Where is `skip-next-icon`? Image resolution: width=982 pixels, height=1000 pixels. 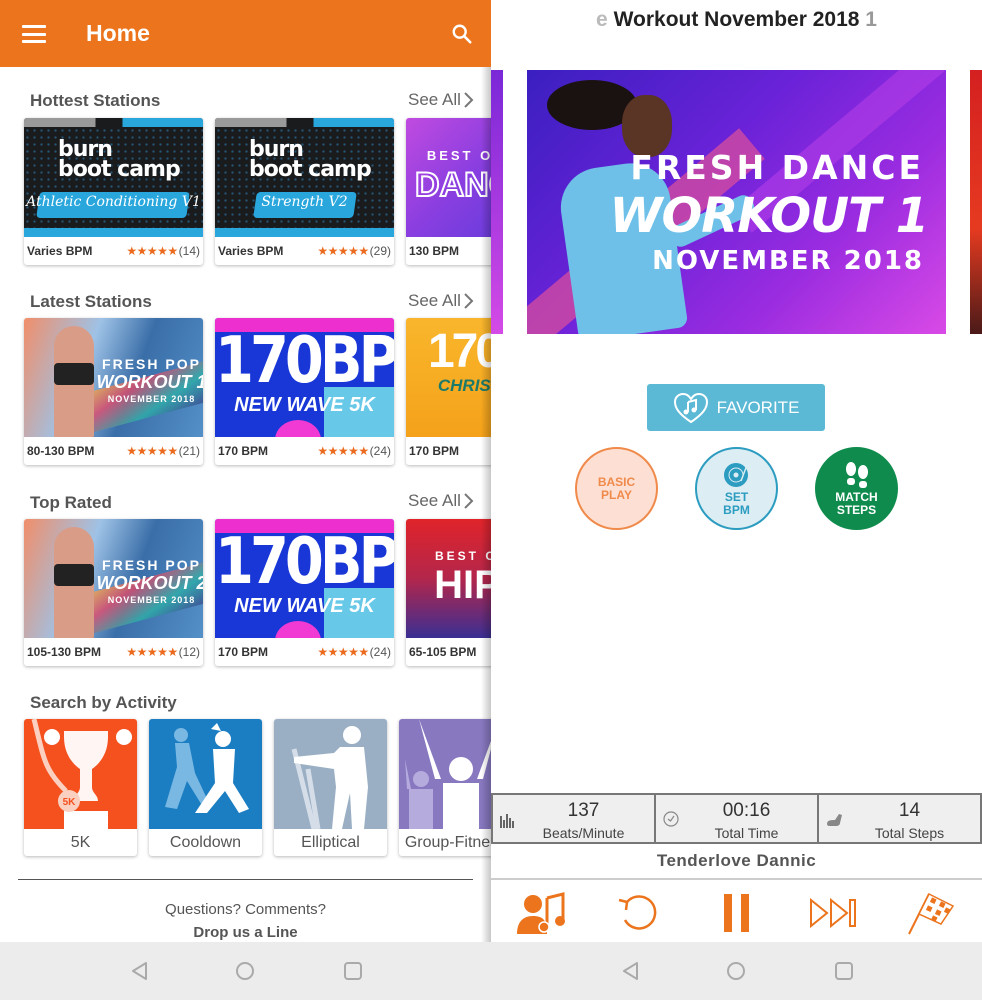 skip-next-icon is located at coordinates (835, 913).